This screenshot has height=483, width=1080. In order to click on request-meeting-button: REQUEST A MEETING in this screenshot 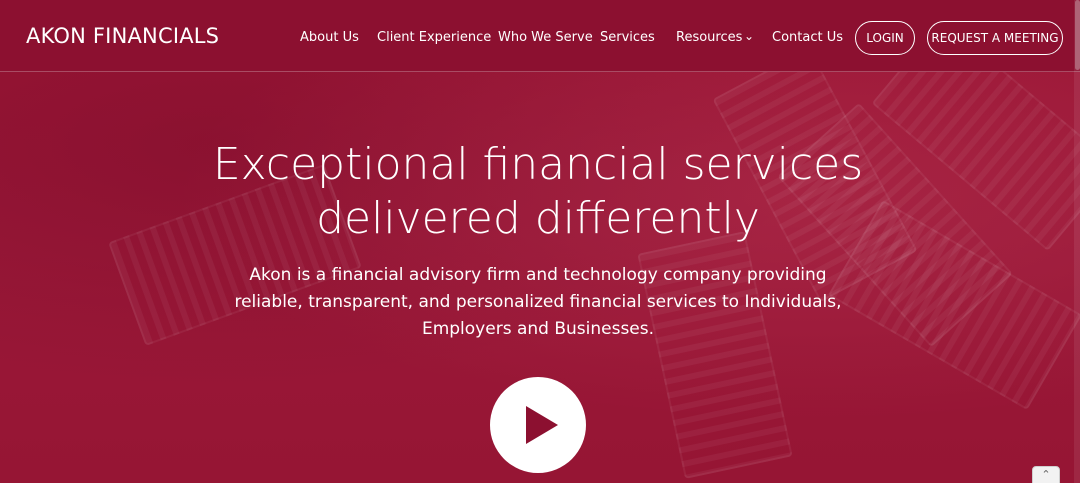, I will do `click(995, 38)`.